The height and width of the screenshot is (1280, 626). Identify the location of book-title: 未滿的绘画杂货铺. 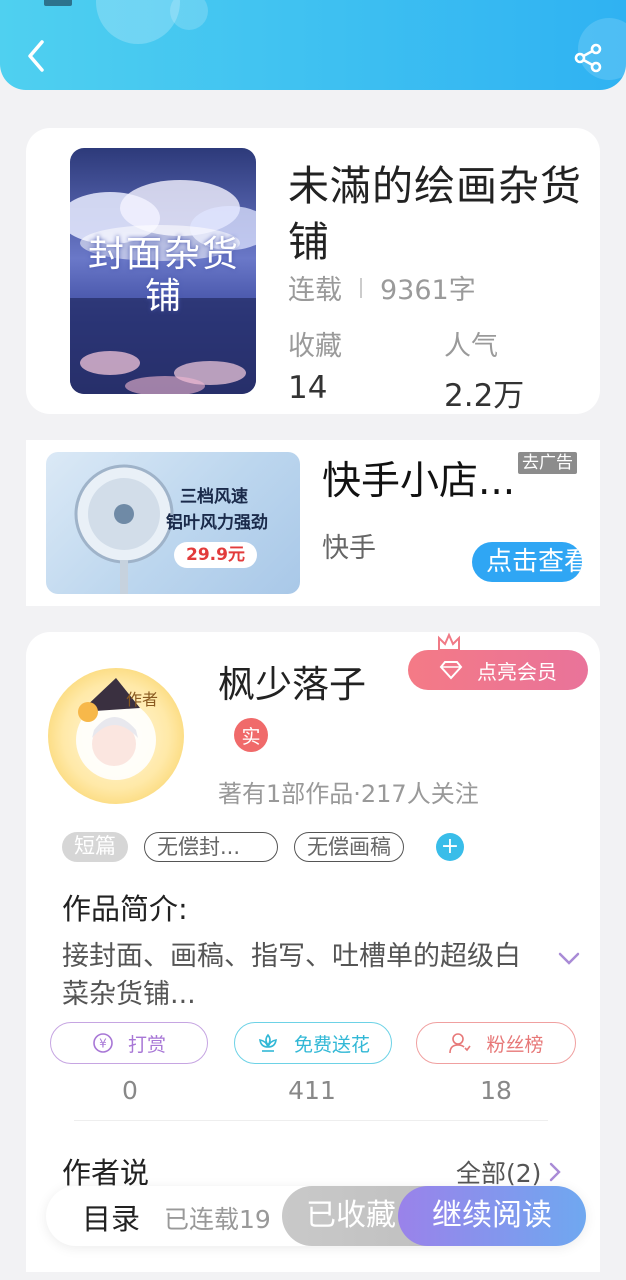
(435, 214).